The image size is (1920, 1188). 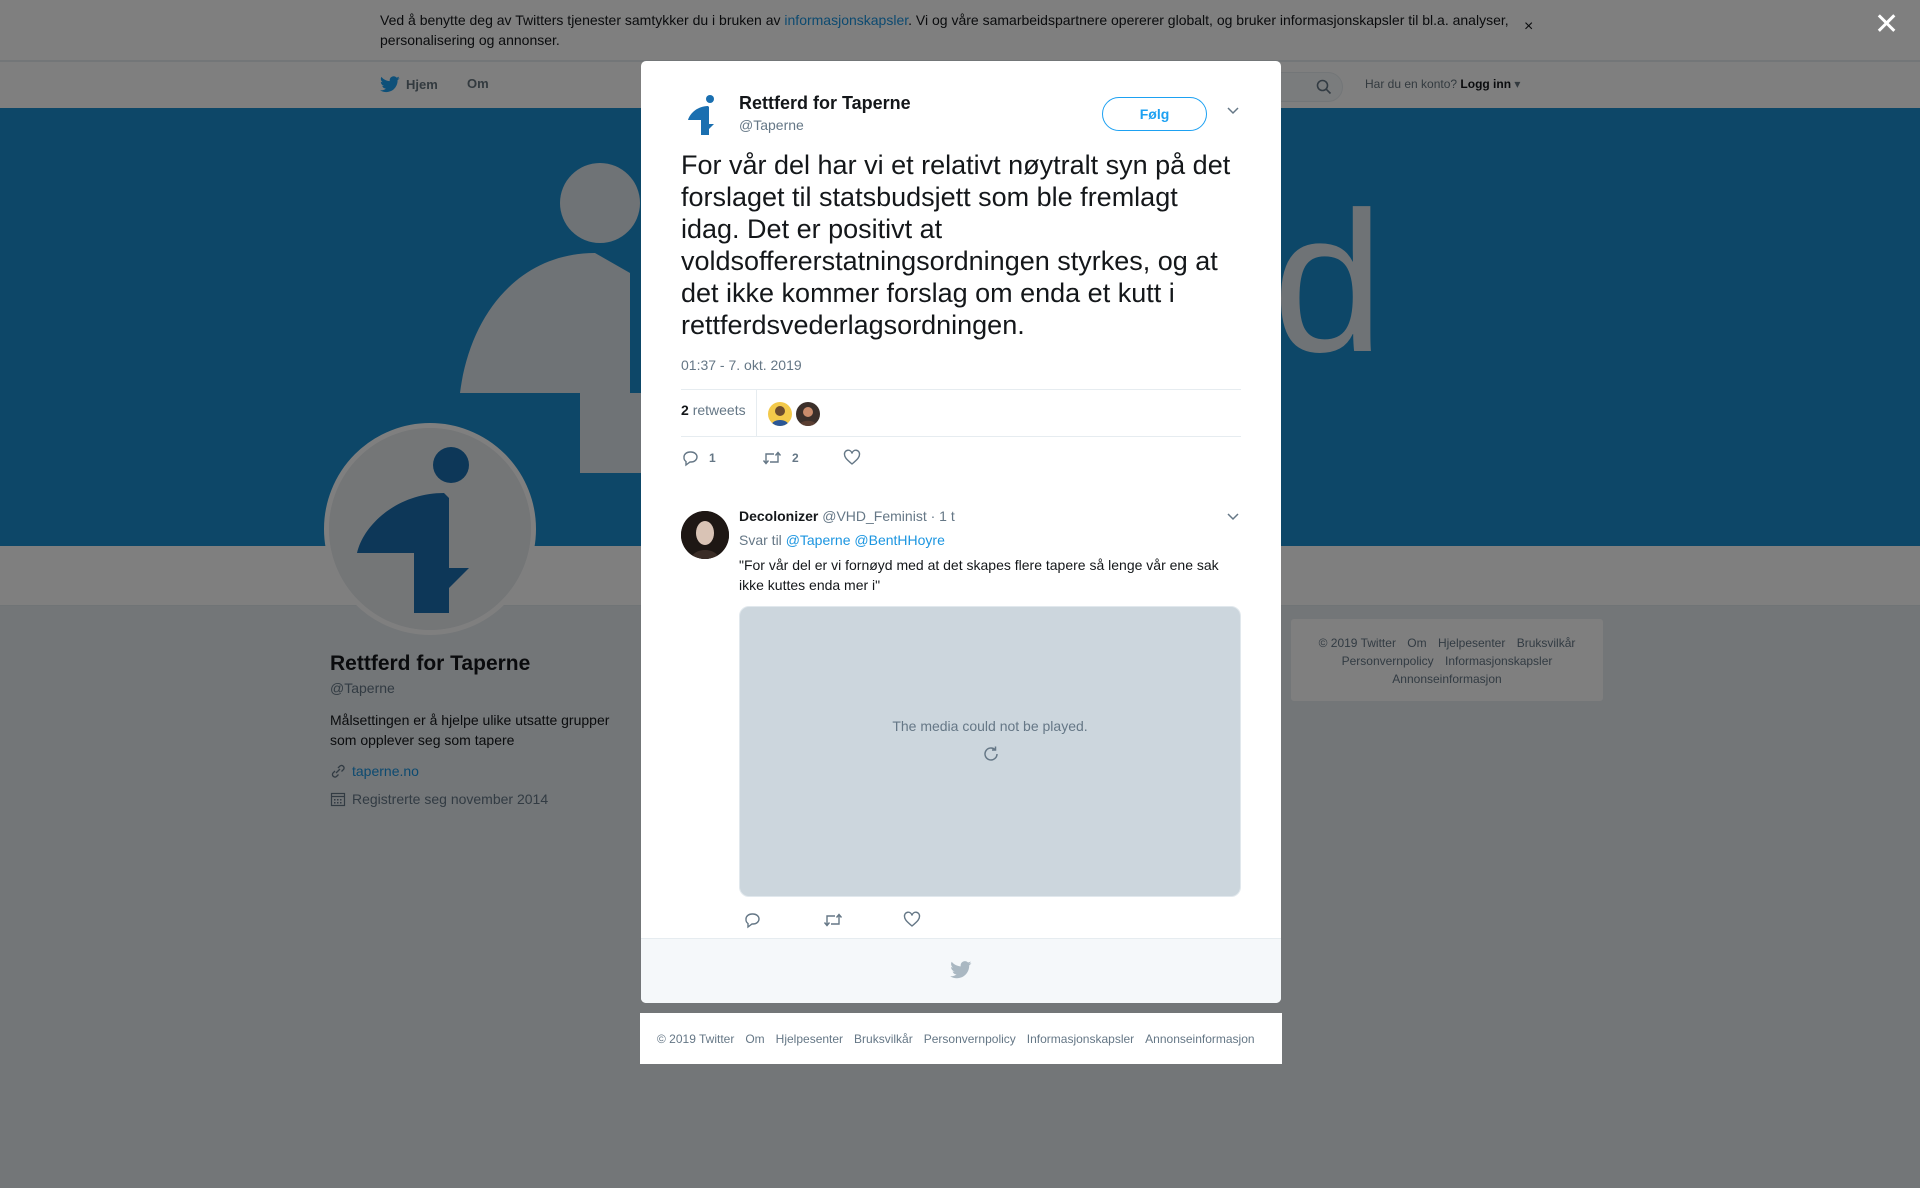 I want to click on reload-icon, so click(x=991, y=754).